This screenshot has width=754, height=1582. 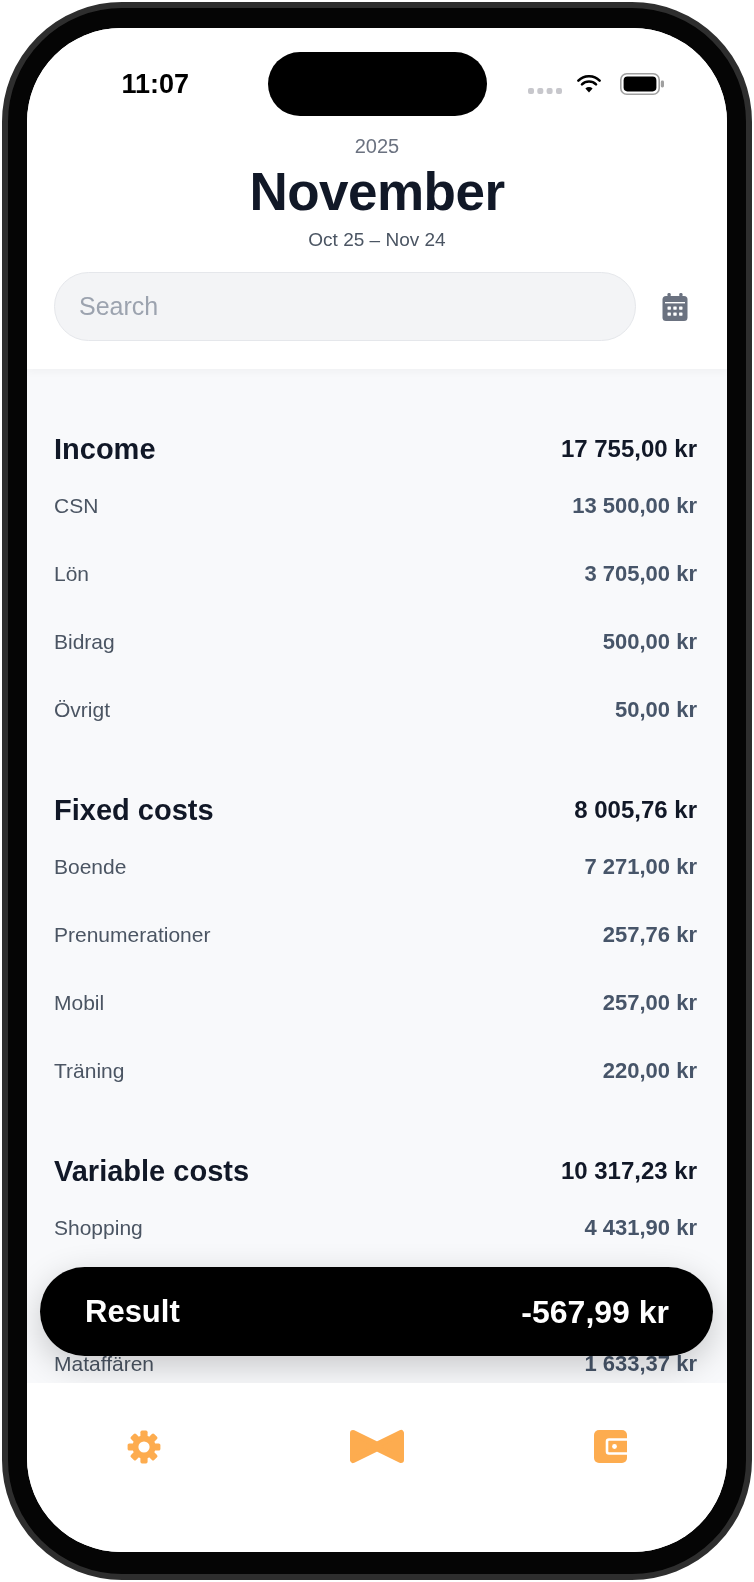 What do you see at coordinates (649, 642) in the screenshot?
I see `category-amount: 500,00 kr` at bounding box center [649, 642].